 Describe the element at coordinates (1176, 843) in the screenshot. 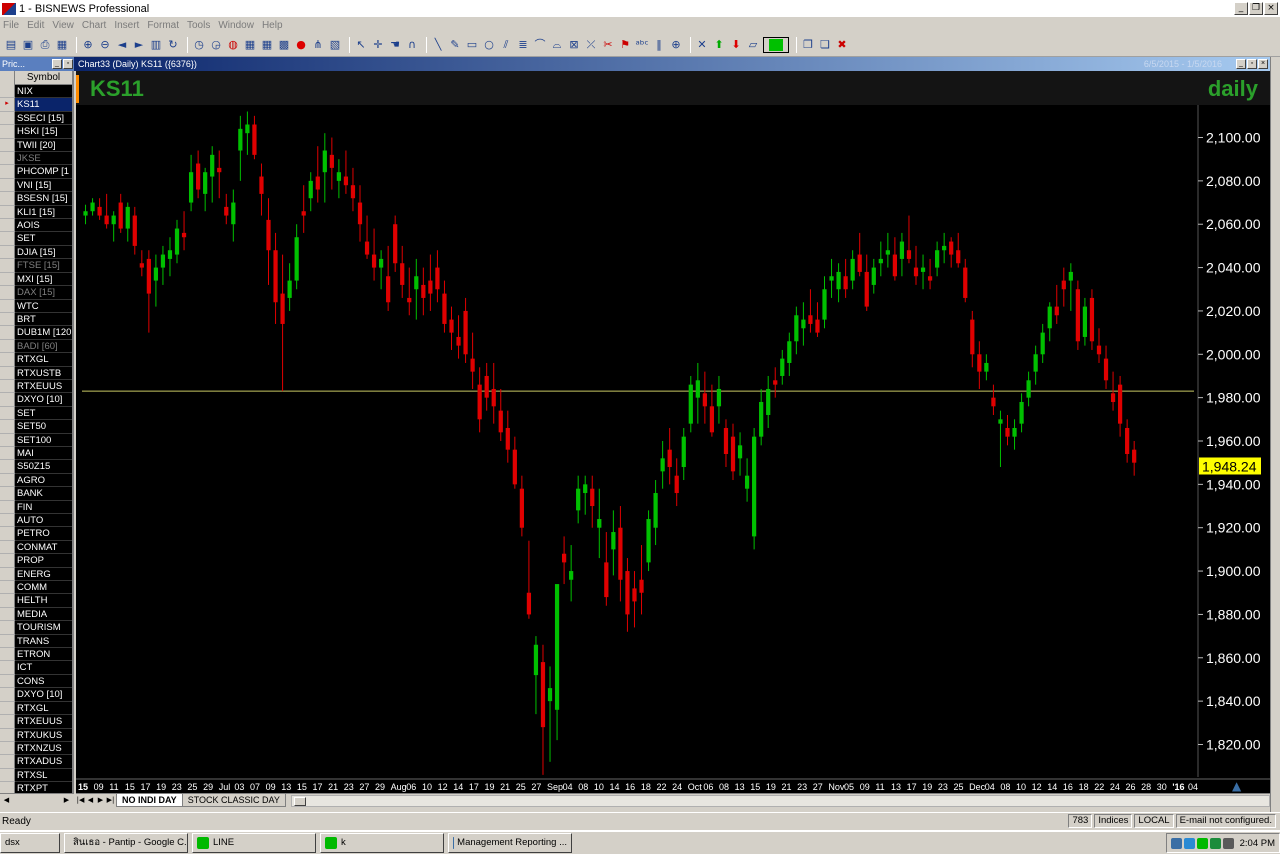

I see `keyboard-lang-icon` at that location.